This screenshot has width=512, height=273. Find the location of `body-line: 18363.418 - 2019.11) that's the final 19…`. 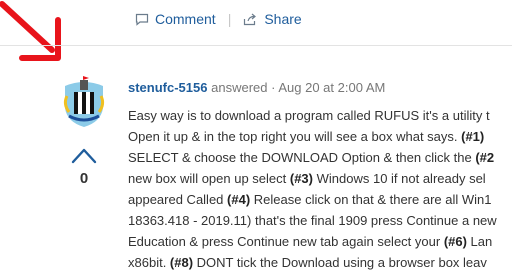

body-line: 18363.418 - 2019.11) that's the final 19… is located at coordinates (312, 220).